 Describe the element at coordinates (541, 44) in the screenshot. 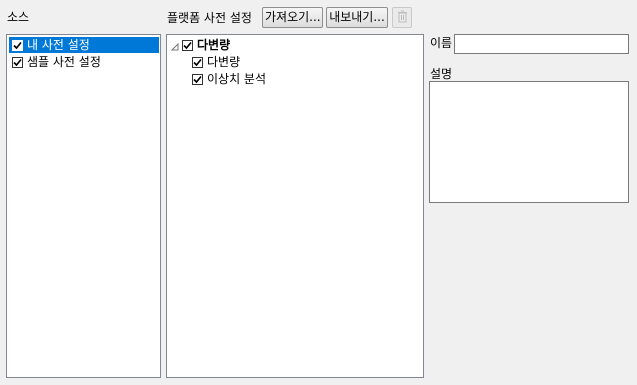

I see `name-input` at that location.